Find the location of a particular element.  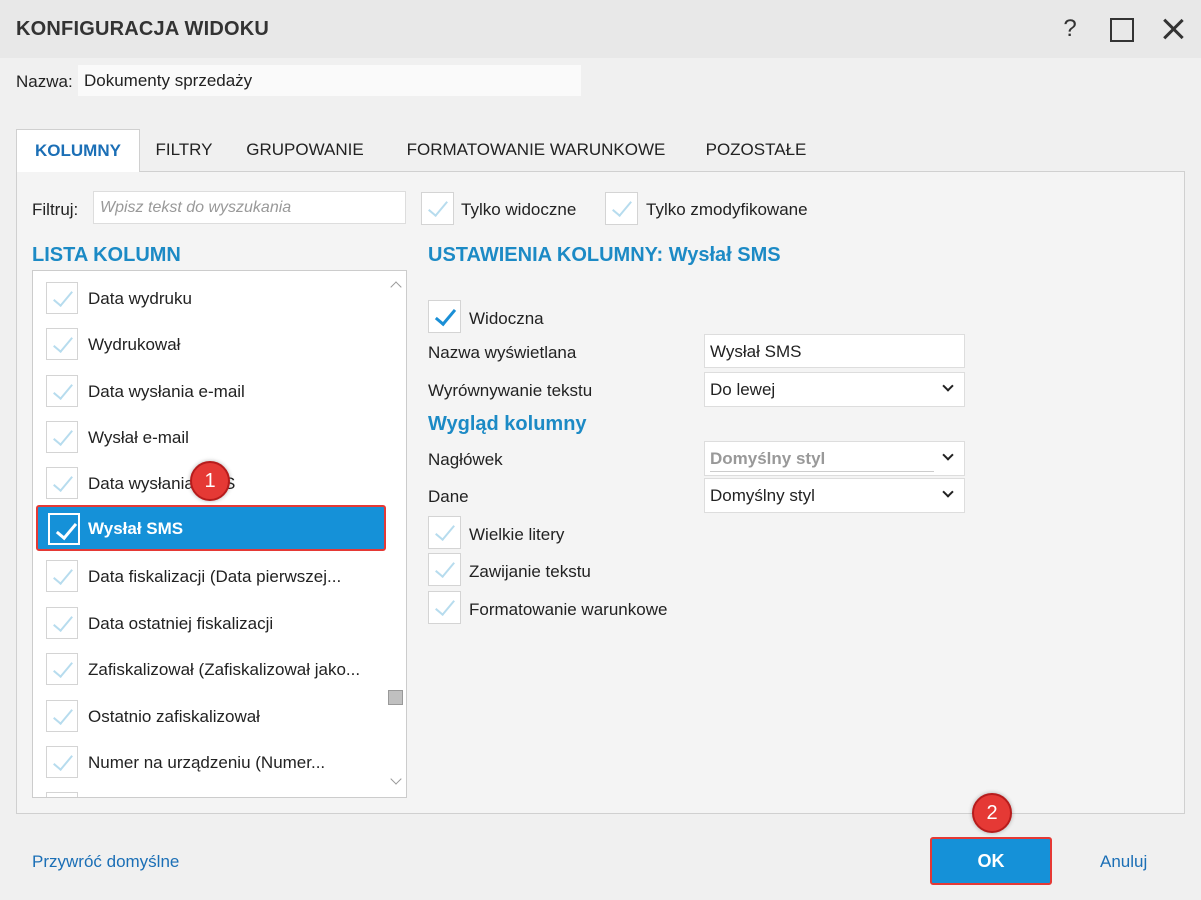

help-icon: ? is located at coordinates (1070, 29).